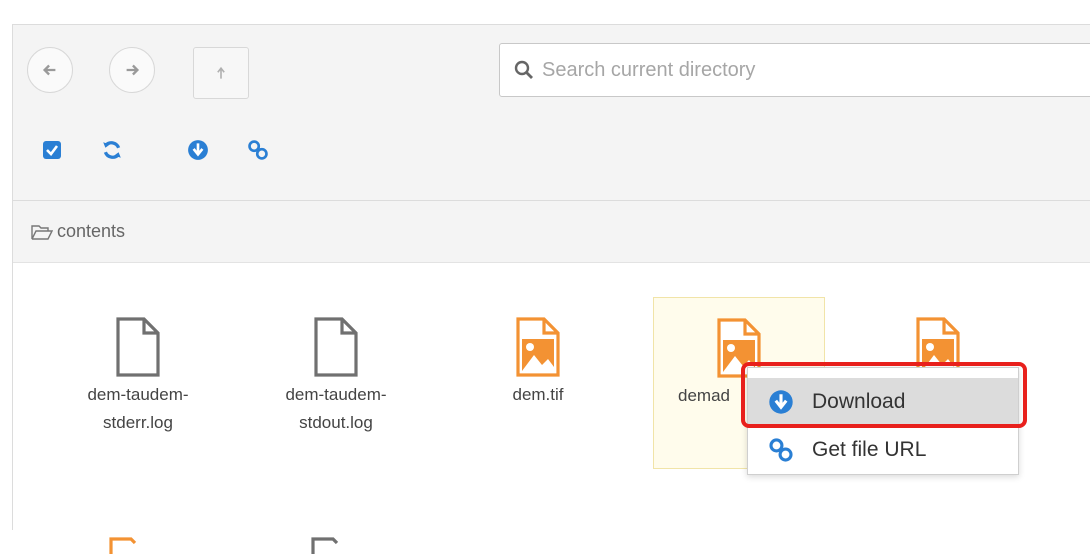 Image resolution: width=1090 pixels, height=554 pixels. Describe the element at coordinates (42, 232) in the screenshot. I see `folder-open-icon` at that location.